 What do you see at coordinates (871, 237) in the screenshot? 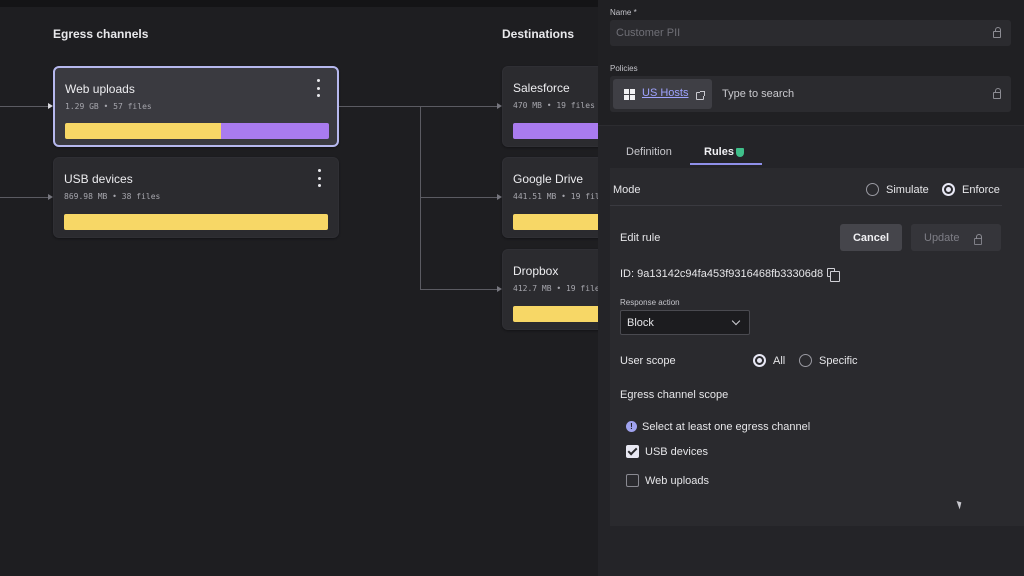
I see `cancel-button: Cancel` at bounding box center [871, 237].